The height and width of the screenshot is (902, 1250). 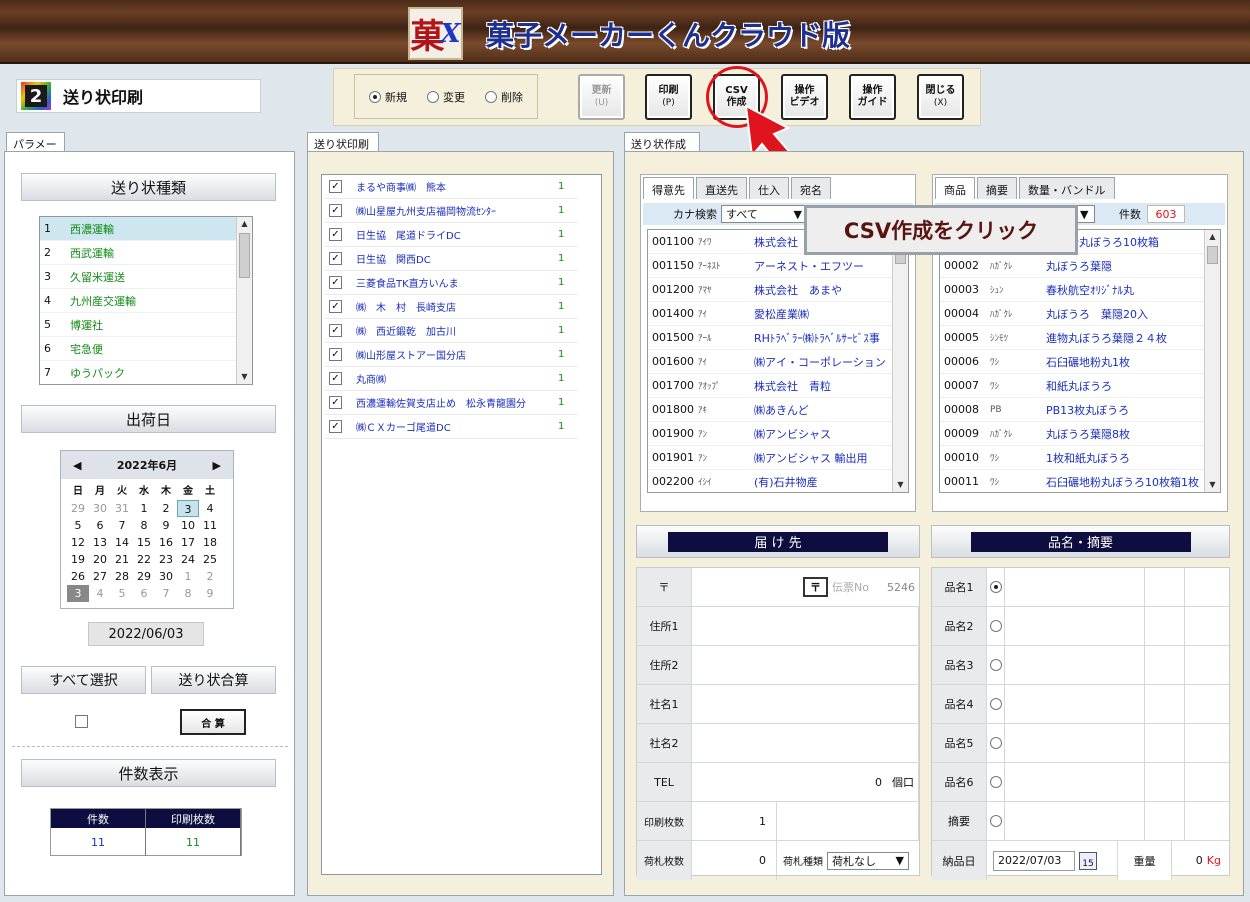 I want to click on tag-type-select: 荷札なし ▼, so click(x=868, y=860).